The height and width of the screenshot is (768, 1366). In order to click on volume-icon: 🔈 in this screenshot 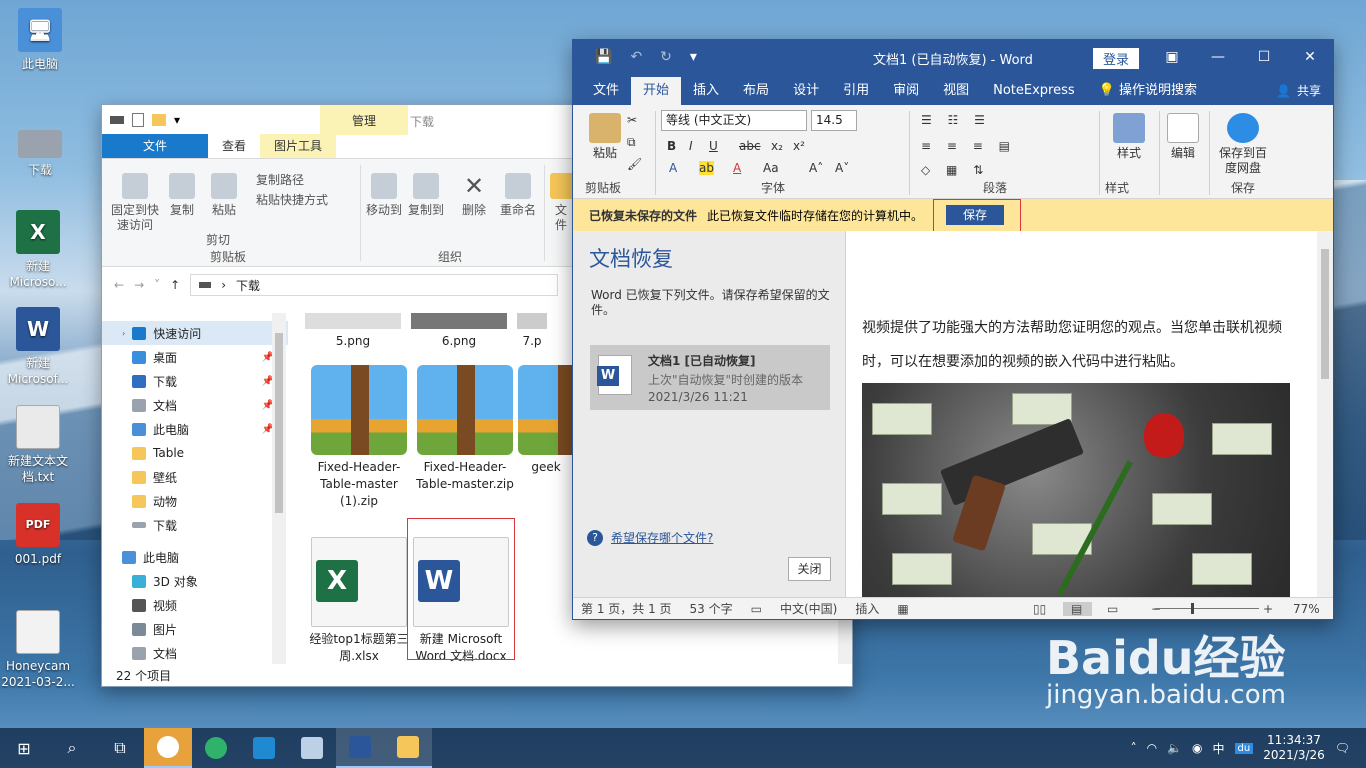, I will do `click(1174, 748)`.